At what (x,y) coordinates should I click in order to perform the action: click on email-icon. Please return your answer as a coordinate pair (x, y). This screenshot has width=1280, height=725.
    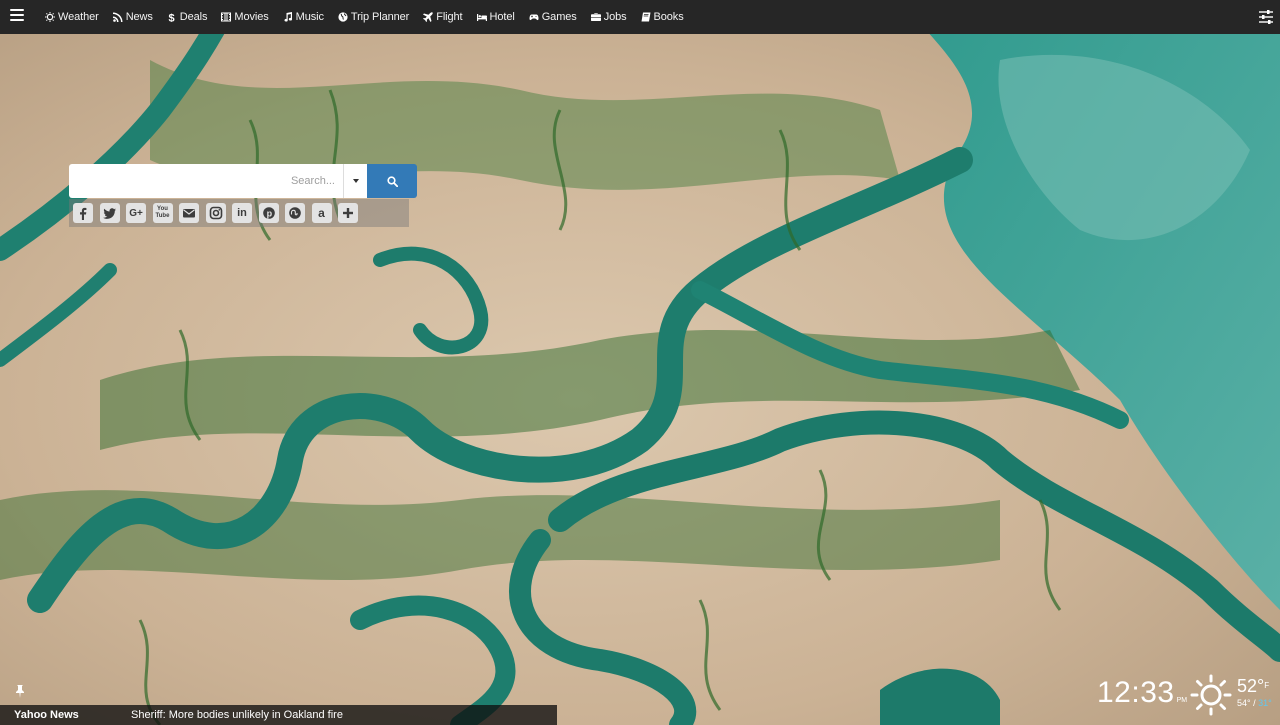
    Looking at the image, I should click on (189, 213).